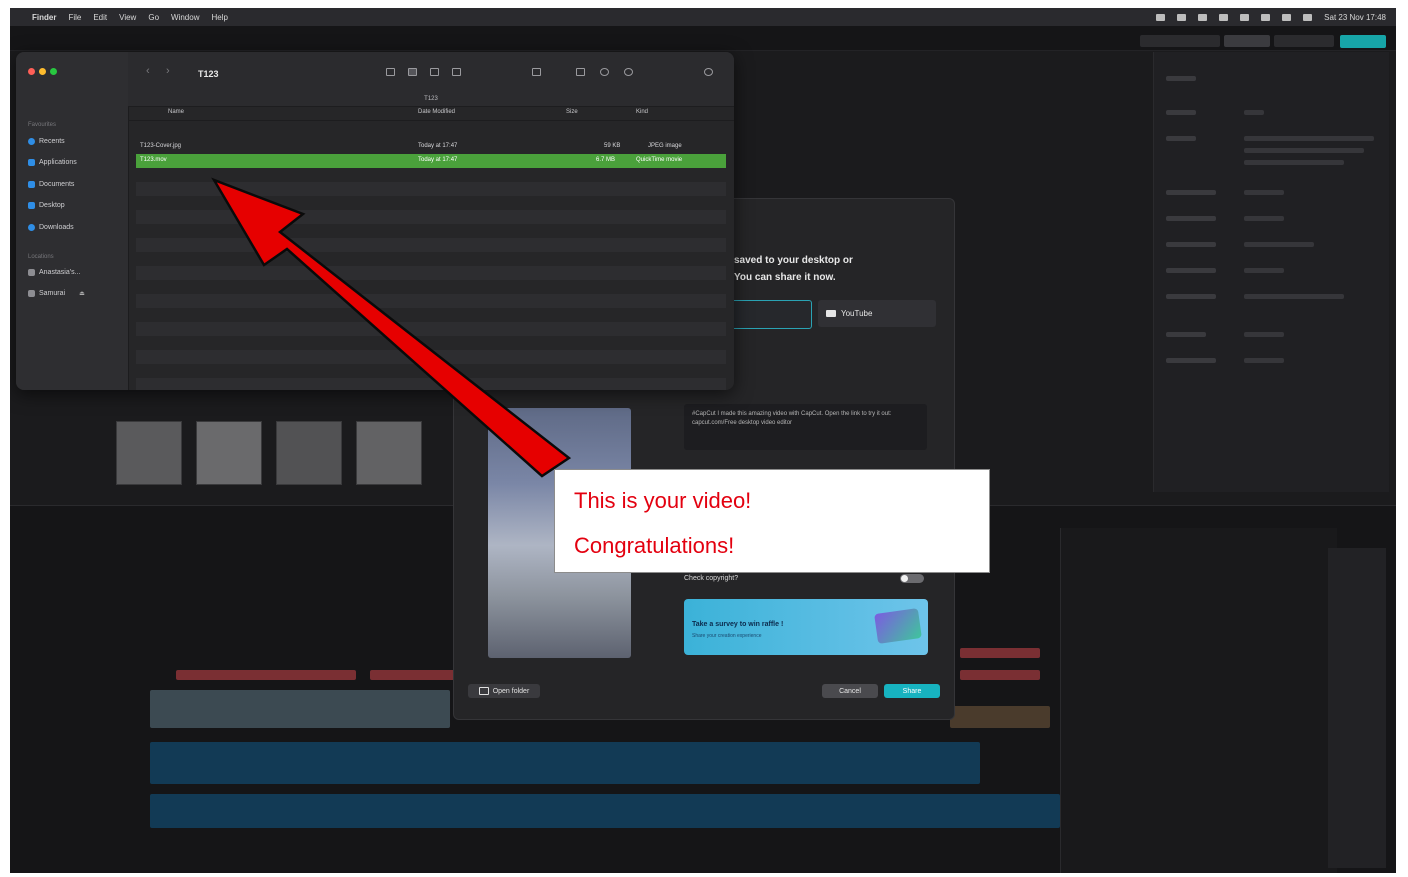 This screenshot has width=1408, height=877. I want to click on share-icon, so click(580, 72).